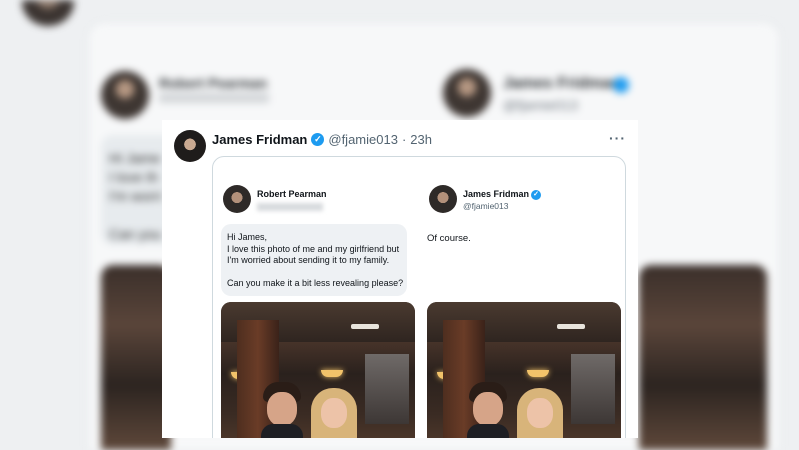 The width and height of the screenshot is (799, 450). What do you see at coordinates (363, 139) in the screenshot?
I see `author-handle: @fjamie013` at bounding box center [363, 139].